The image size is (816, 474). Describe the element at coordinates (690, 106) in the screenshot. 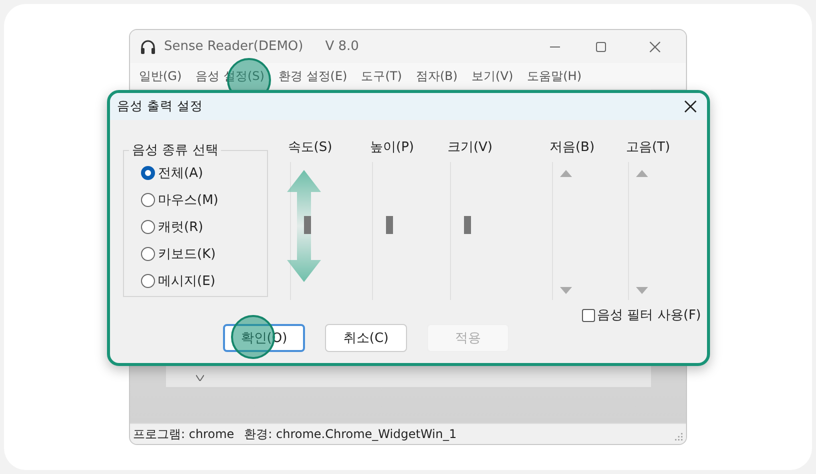

I see `close-button` at that location.